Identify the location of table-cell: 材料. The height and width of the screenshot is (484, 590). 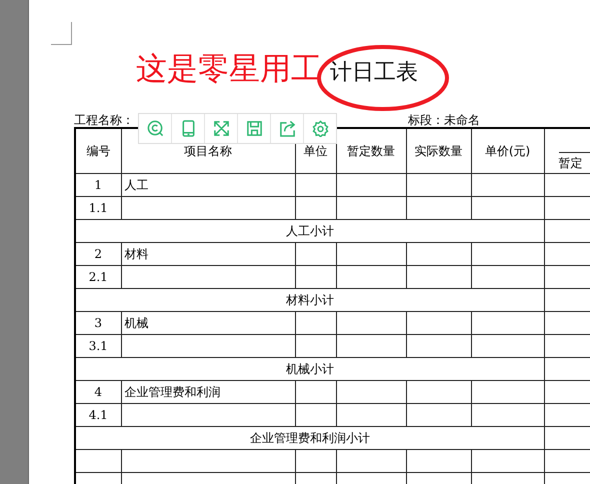
(208, 254).